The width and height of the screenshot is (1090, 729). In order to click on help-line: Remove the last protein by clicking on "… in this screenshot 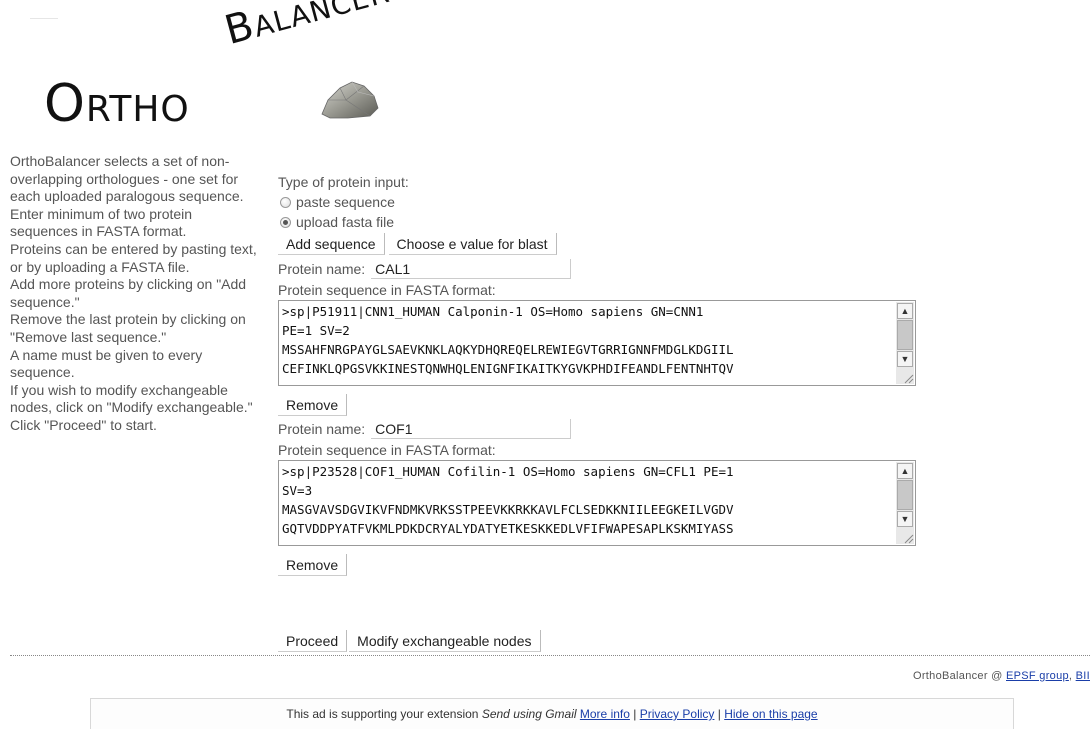, I will do `click(128, 328)`.